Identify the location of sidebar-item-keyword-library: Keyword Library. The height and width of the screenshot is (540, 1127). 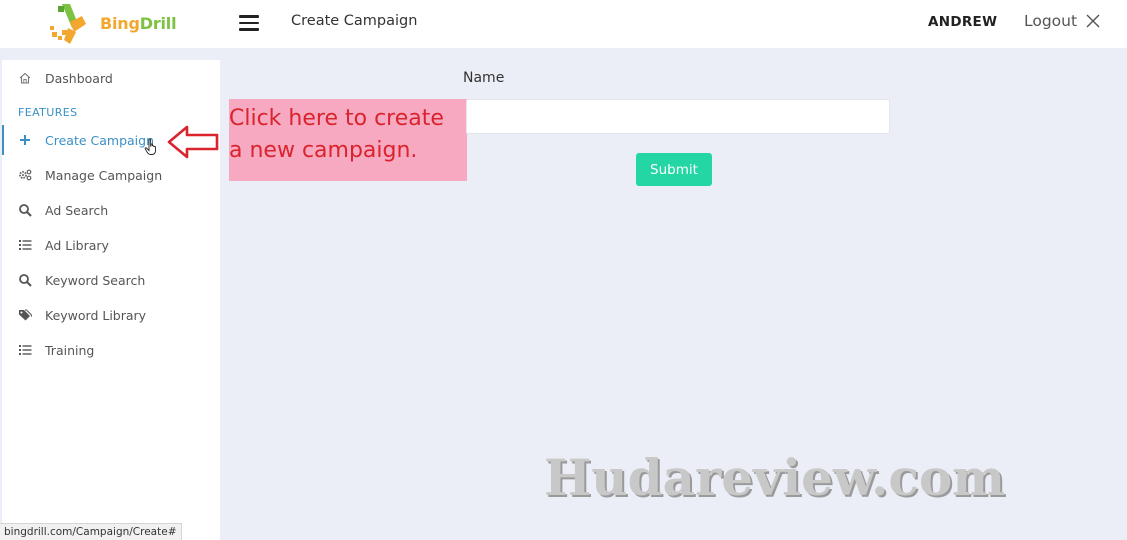
(111, 315).